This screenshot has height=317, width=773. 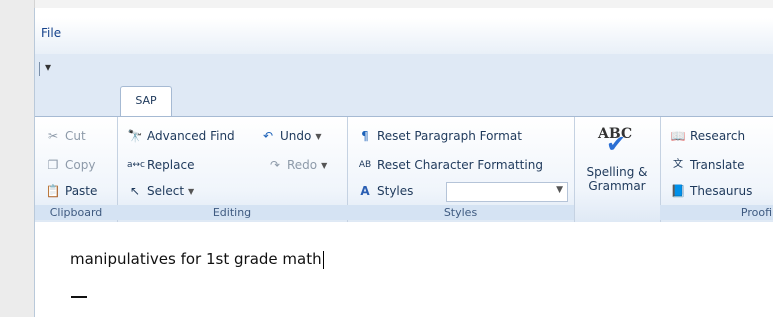 I want to click on reset-character-formatting-button: AB Reset Character Formatting, so click(x=450, y=165).